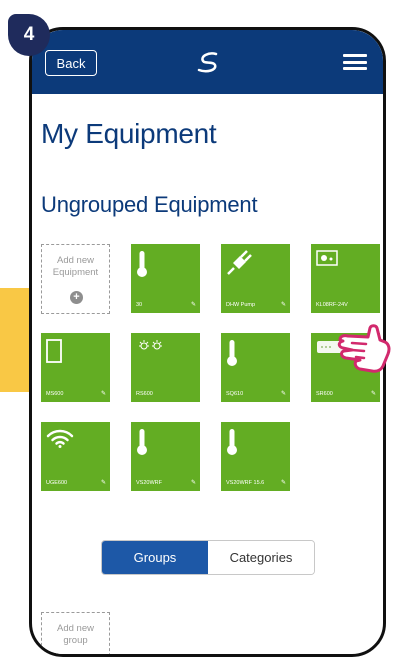 The height and width of the screenshot is (663, 393). Describe the element at coordinates (165, 456) in the screenshot. I see `equipment-tile-vs20wrf: VS20WRF ✎` at that location.